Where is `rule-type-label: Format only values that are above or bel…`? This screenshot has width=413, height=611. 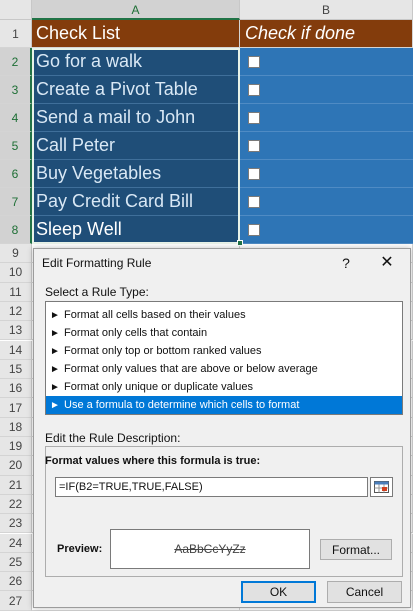
rule-type-label: Format only values that are above or bel… is located at coordinates (191, 369).